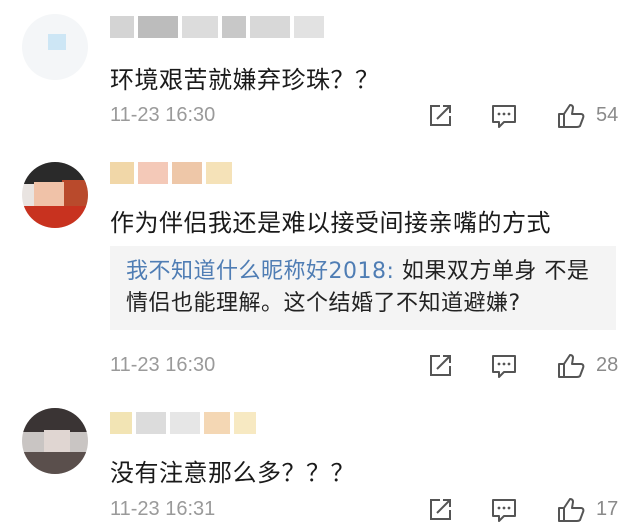 This screenshot has width=640, height=526. I want to click on comment-meta: 11-23 16:31 17, so click(365, 511).